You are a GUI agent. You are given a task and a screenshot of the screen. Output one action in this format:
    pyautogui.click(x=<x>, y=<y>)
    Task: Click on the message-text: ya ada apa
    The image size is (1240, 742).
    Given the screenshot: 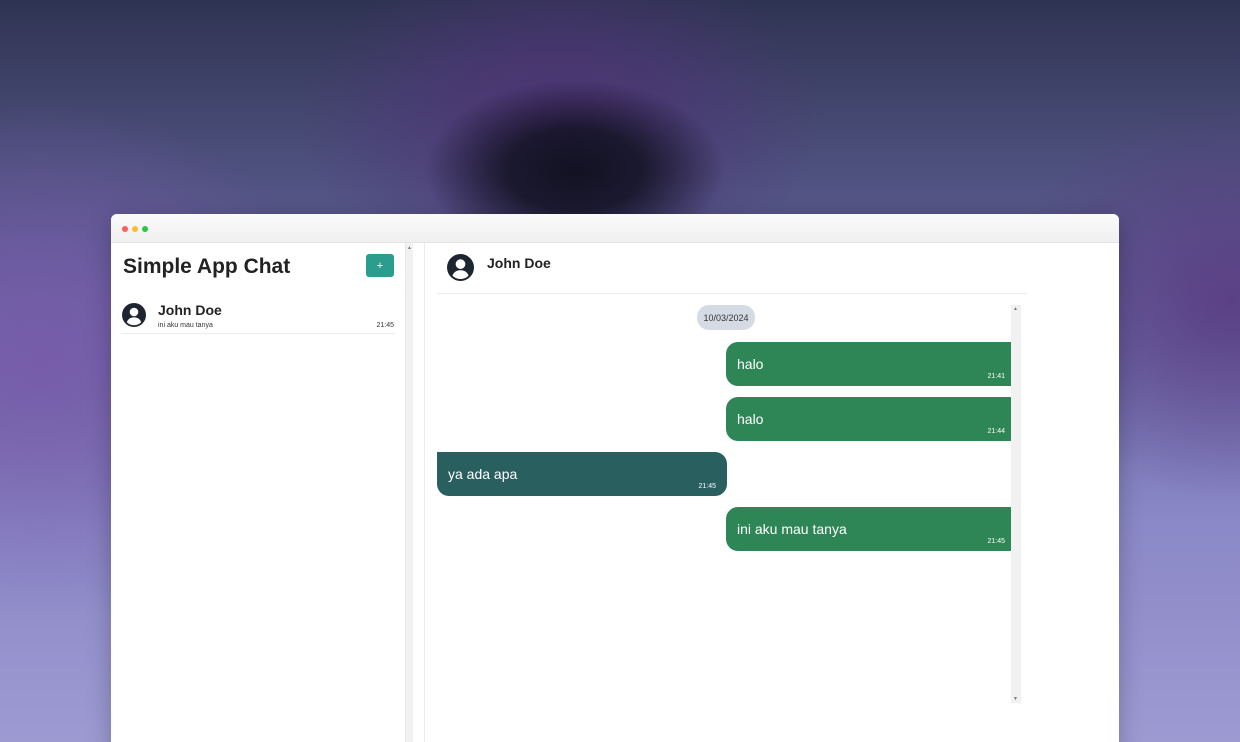 What is the action you would take?
    pyautogui.click(x=483, y=474)
    